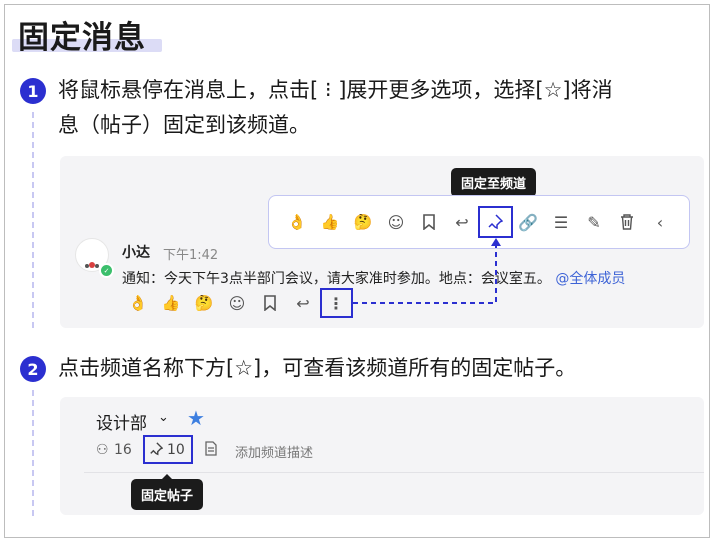  What do you see at coordinates (176, 450) in the screenshot?
I see `pinned-count: 10` at bounding box center [176, 450].